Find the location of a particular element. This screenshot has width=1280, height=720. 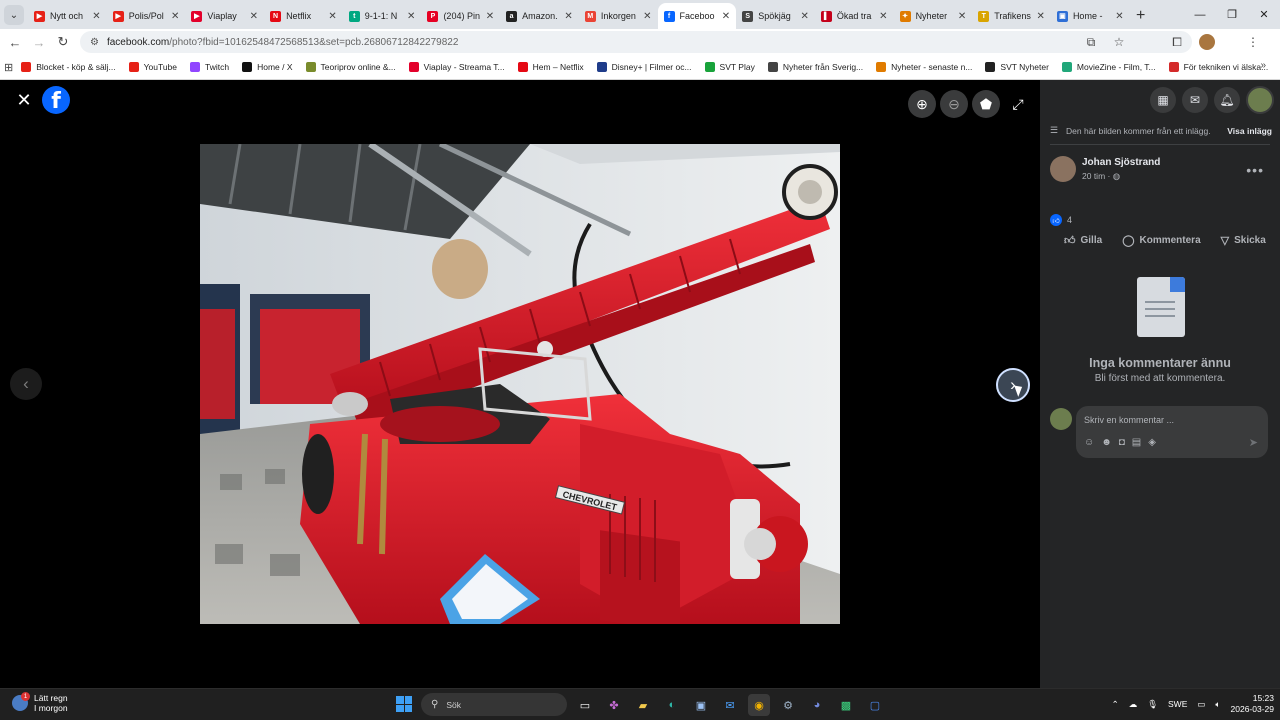

bookmark-star-icon: ☆ is located at coordinates (1119, 42).